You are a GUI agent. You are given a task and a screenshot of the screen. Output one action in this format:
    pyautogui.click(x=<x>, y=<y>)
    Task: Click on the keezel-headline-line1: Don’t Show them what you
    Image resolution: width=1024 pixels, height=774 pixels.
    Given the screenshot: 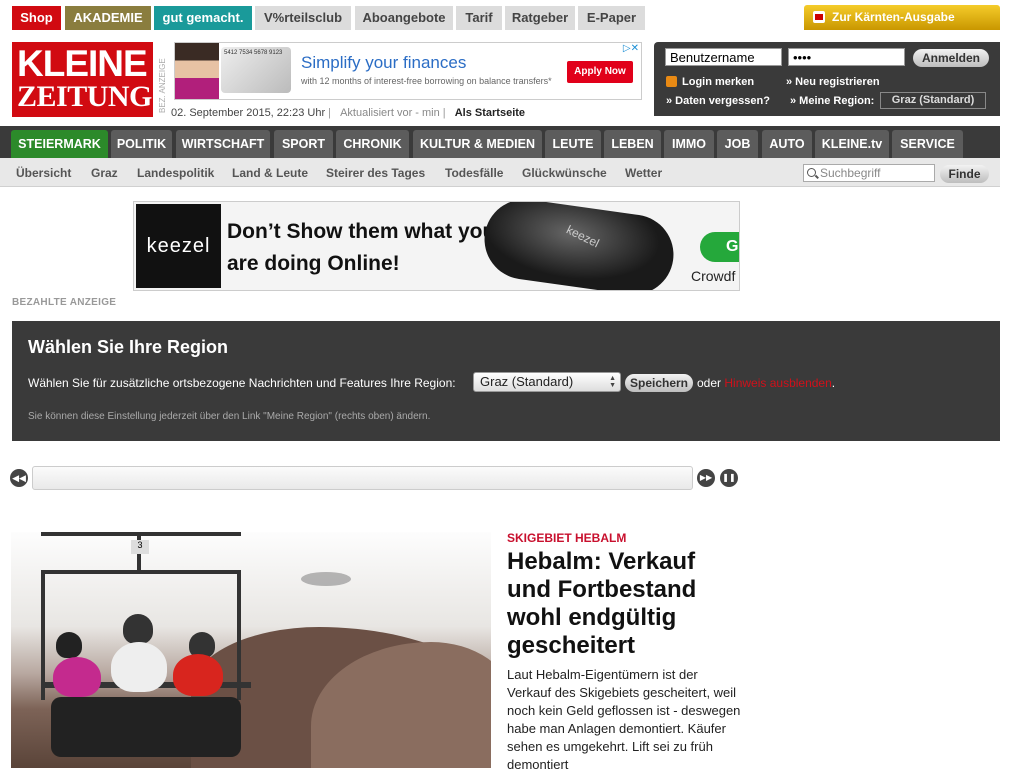 What is the action you would take?
    pyautogui.click(x=361, y=231)
    